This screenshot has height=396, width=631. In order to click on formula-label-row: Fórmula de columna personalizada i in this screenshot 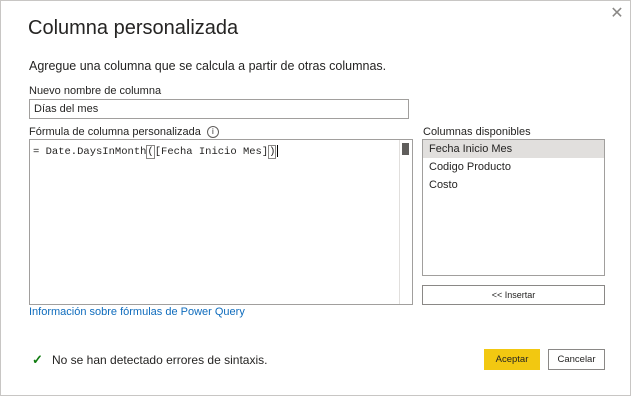, I will do `click(124, 132)`.